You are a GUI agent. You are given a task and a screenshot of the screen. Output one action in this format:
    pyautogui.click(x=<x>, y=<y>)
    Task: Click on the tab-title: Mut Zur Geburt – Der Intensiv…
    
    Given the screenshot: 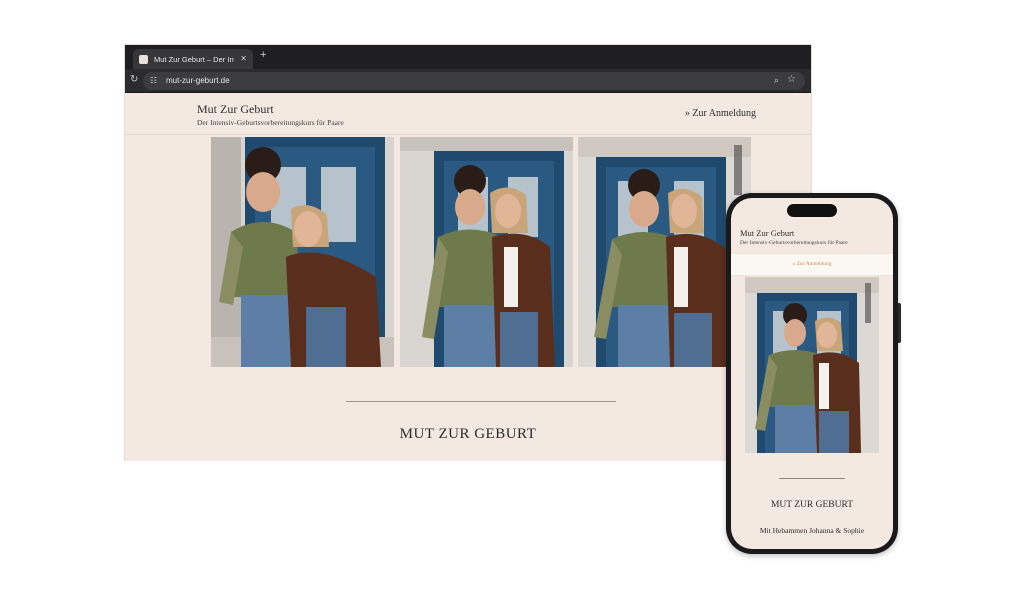 What is the action you would take?
    pyautogui.click(x=194, y=59)
    